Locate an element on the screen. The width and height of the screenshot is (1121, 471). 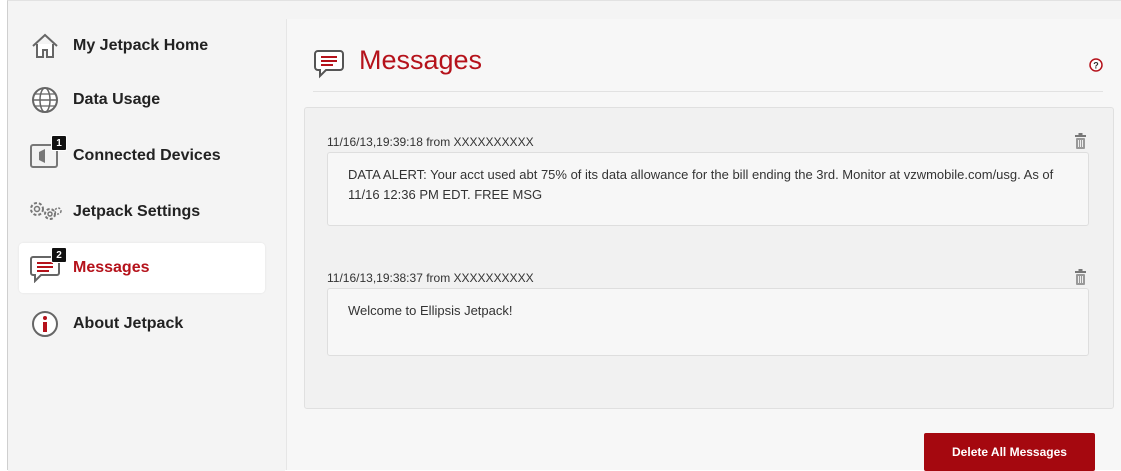
message-count-badge: 2 is located at coordinates (59, 255).